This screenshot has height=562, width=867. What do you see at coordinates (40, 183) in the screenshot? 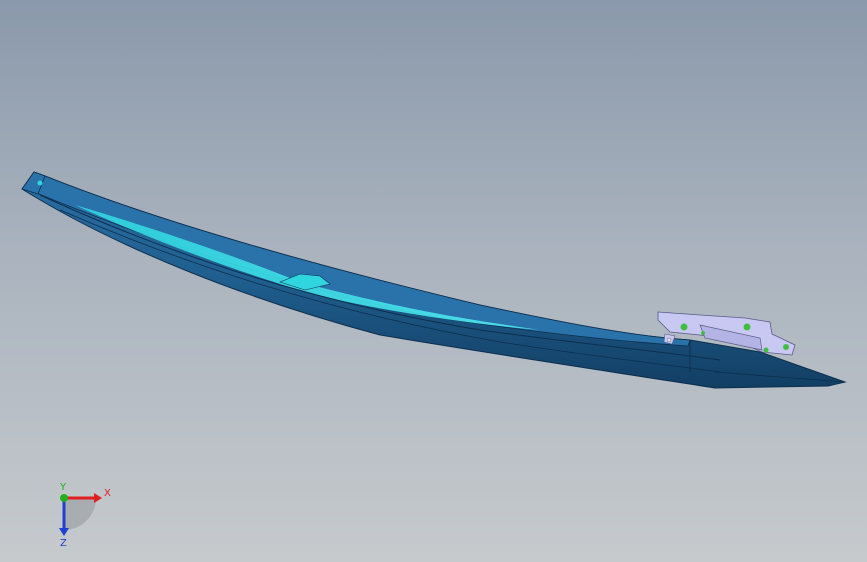
I see `end-cap-hole` at bounding box center [40, 183].